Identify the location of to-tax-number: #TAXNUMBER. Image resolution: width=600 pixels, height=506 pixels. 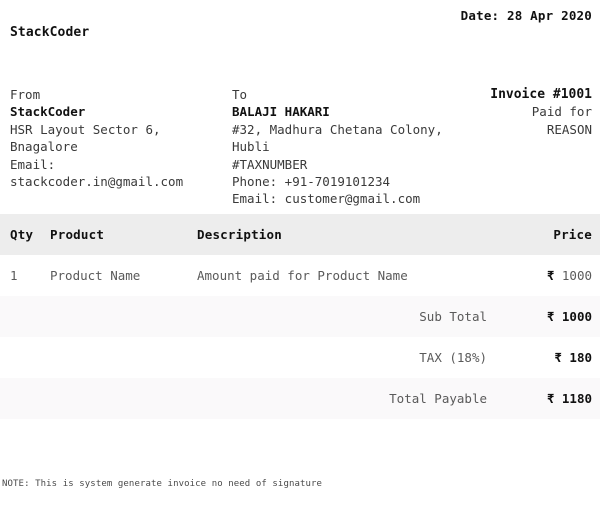
(270, 164).